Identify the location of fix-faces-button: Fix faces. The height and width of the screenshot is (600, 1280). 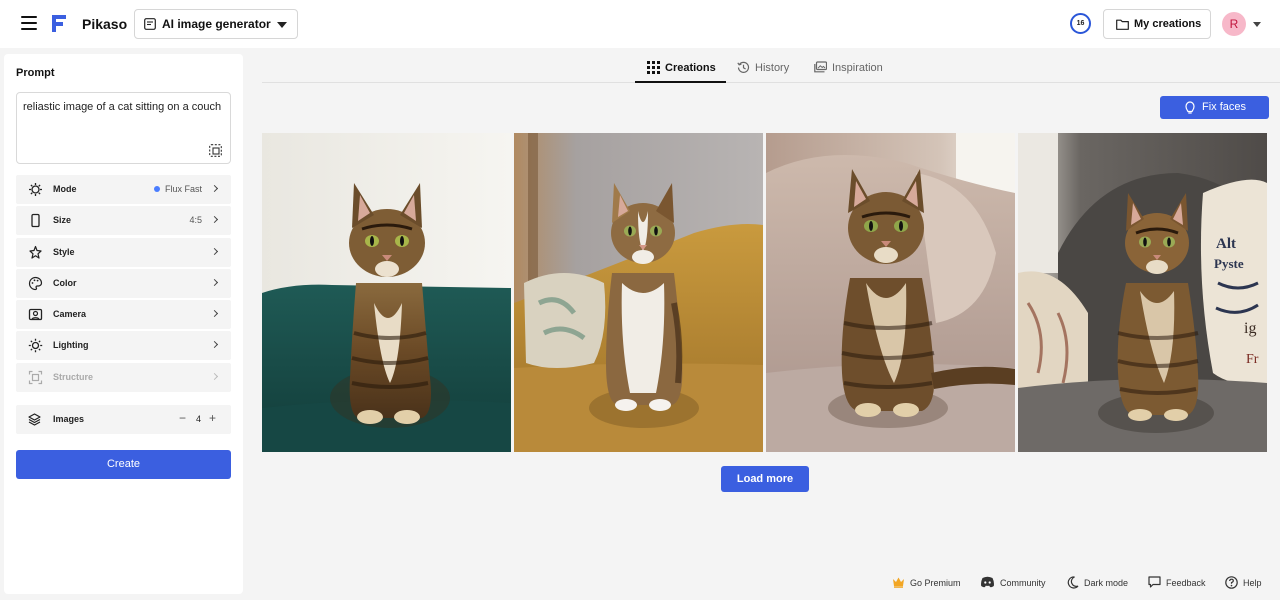
(1214, 107).